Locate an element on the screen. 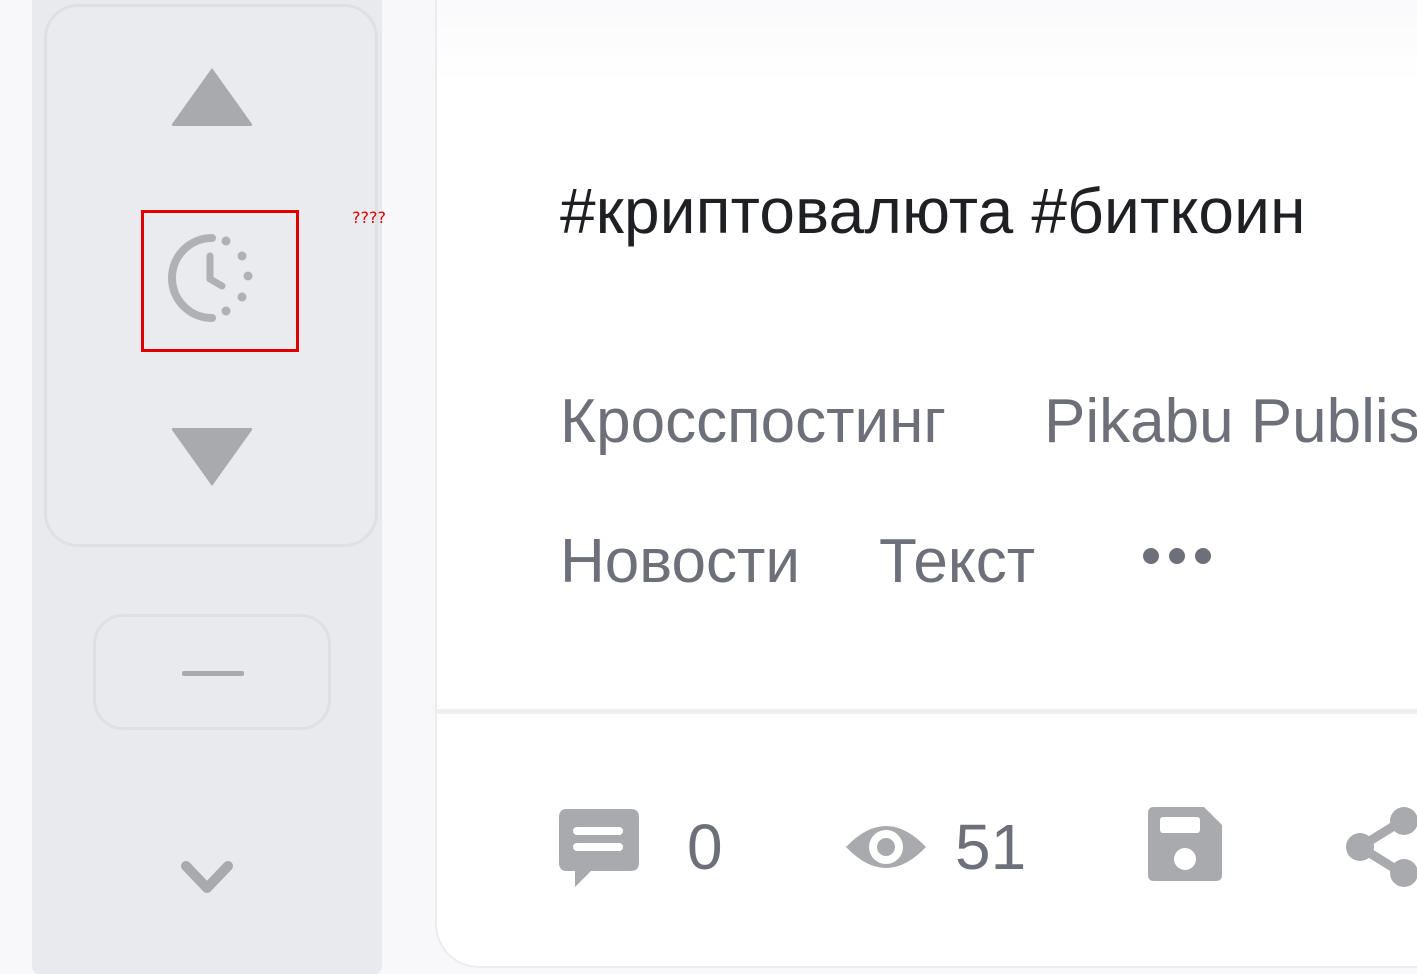  downvote-button is located at coordinates (212, 457).